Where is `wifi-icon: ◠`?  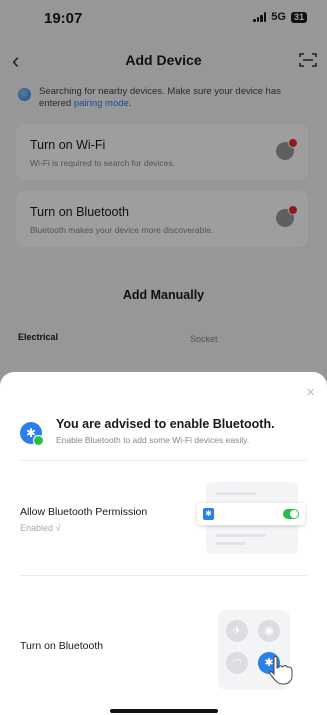
wifi-icon: ◠ is located at coordinates (237, 663).